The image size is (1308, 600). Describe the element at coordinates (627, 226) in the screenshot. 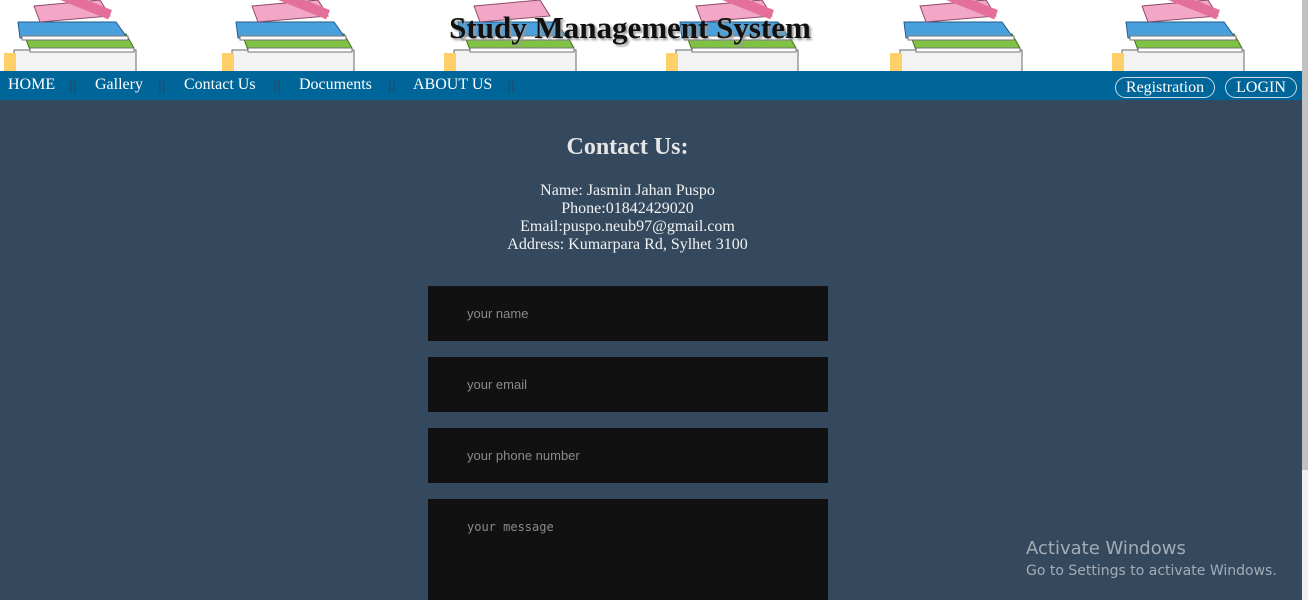

I see `contact-email: Email:puspo.neub97@gmail.com` at that location.